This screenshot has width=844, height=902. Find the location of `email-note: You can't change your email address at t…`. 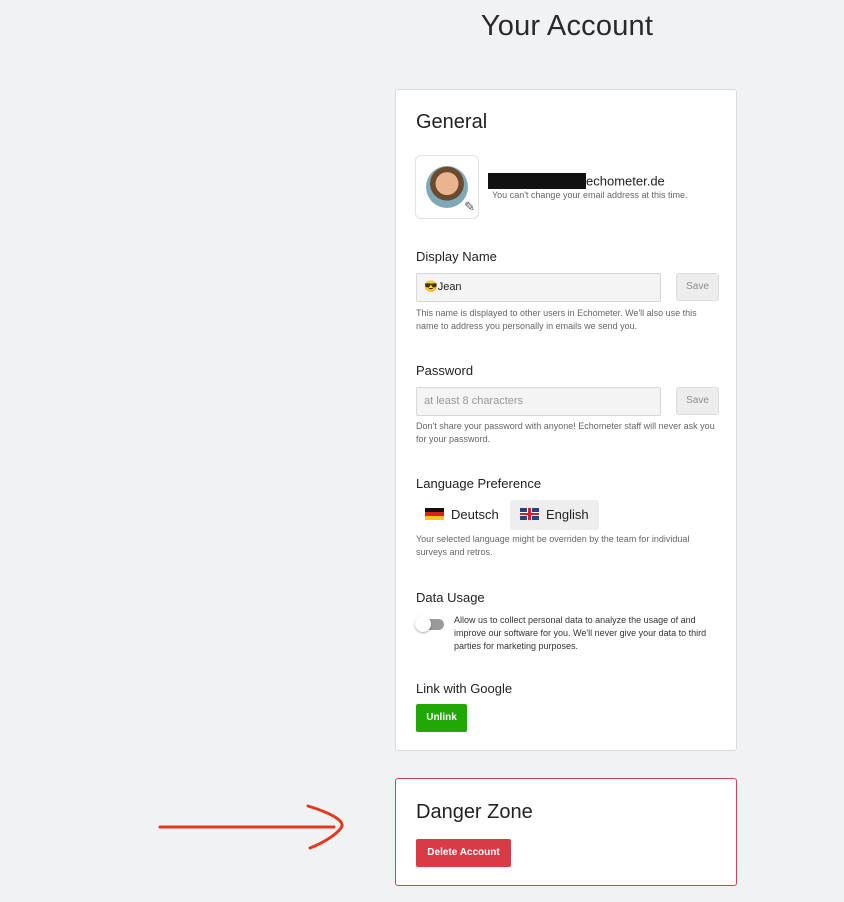

email-note: You can't change your email address at t… is located at coordinates (590, 195).